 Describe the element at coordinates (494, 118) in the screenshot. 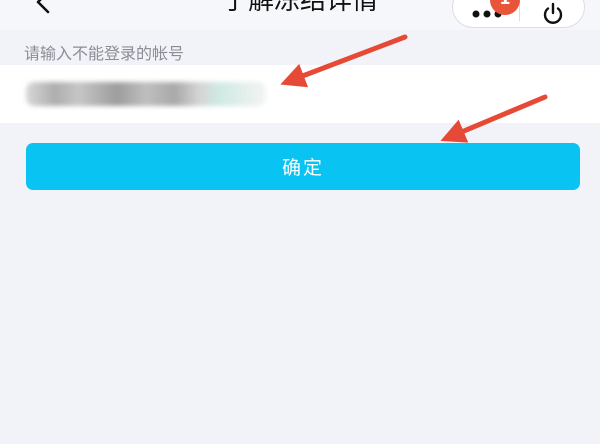

I see `arrow-to-button` at that location.